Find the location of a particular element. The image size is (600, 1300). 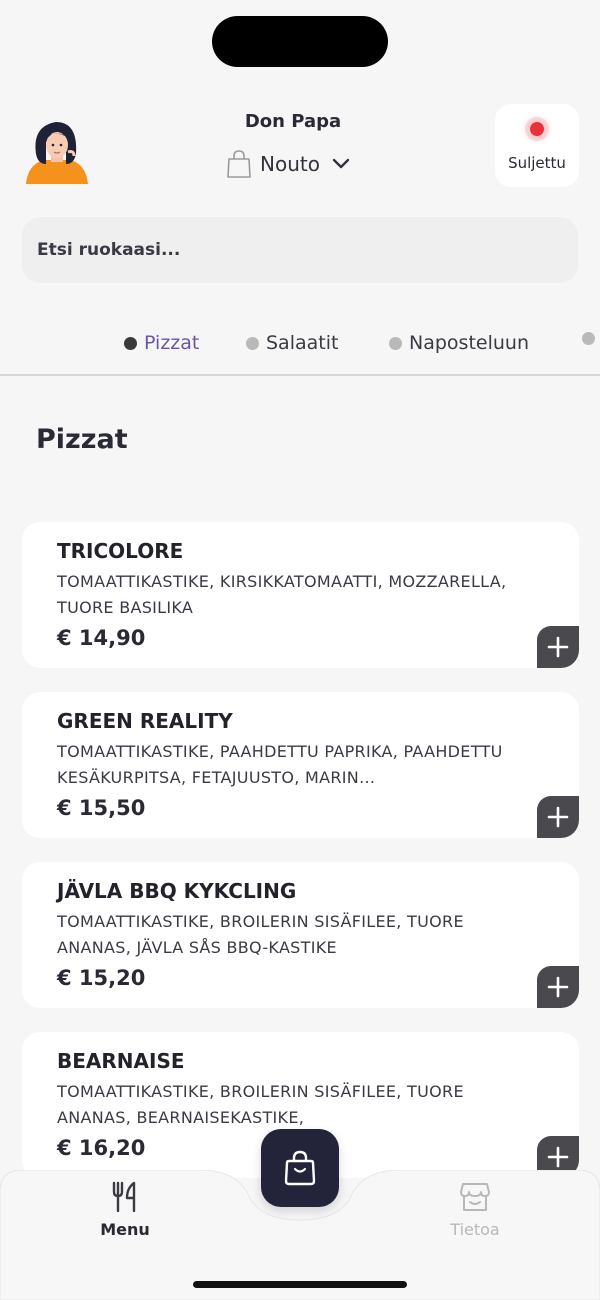

section-title: Pizzat is located at coordinates (82, 439).